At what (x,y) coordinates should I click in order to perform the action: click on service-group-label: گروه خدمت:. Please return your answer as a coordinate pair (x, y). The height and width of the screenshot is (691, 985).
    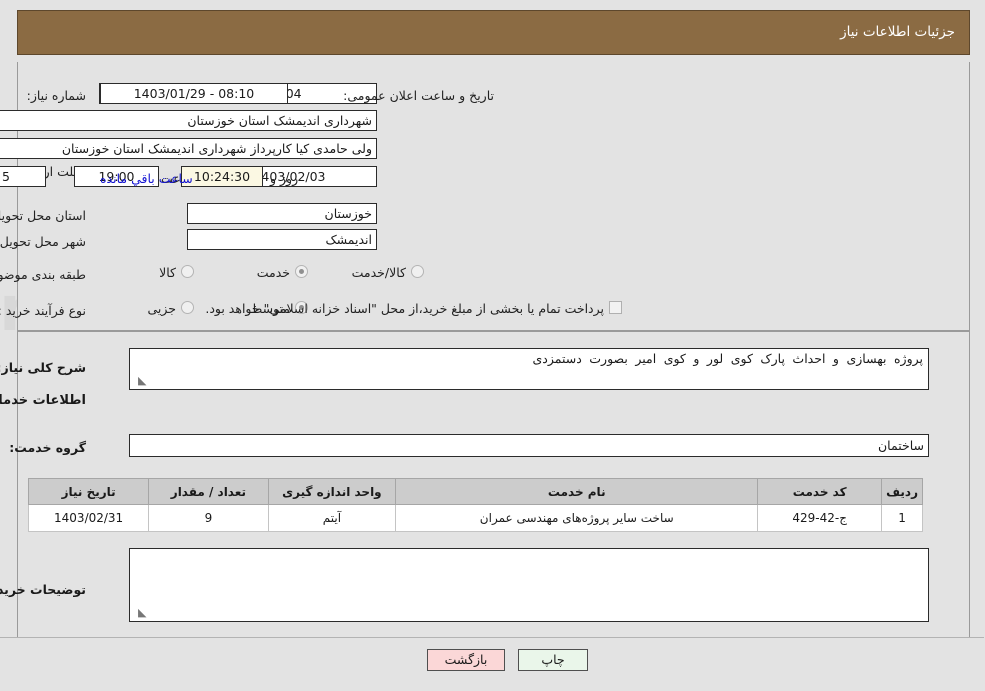
    Looking at the image, I should click on (48, 447).